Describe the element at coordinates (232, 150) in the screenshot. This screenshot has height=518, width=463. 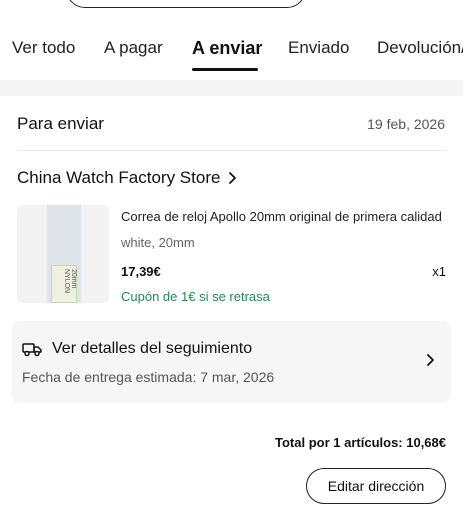
I see `divider` at that location.